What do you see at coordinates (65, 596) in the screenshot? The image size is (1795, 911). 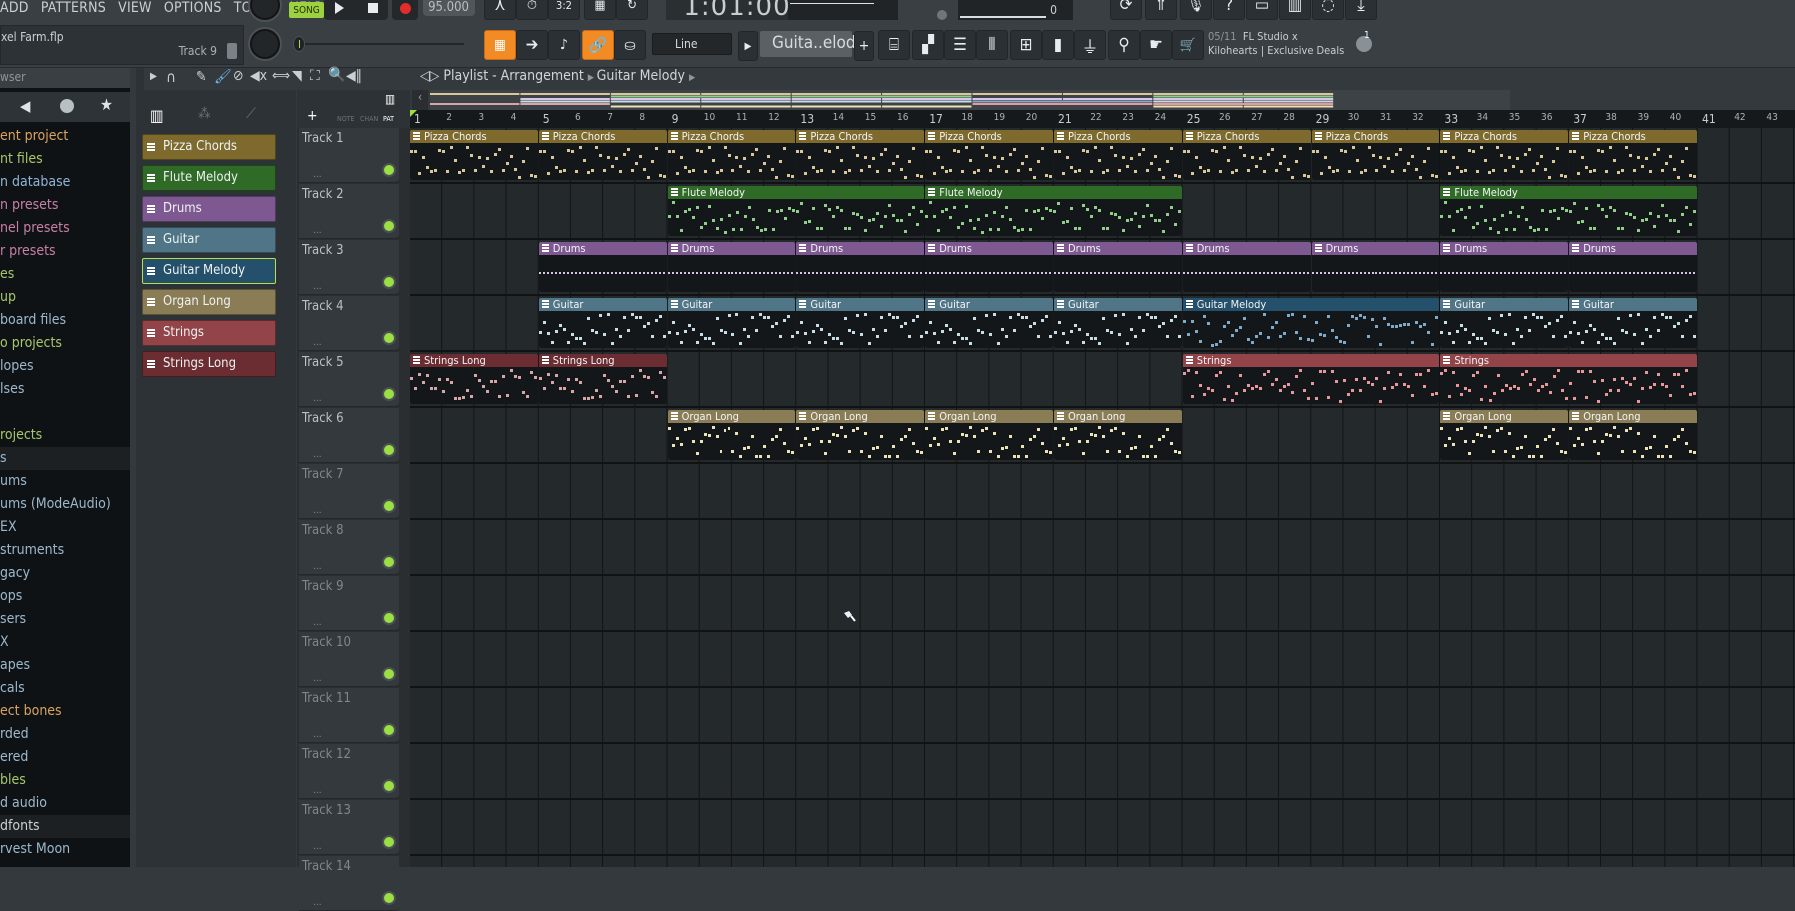 I see `browser-item: ops` at bounding box center [65, 596].